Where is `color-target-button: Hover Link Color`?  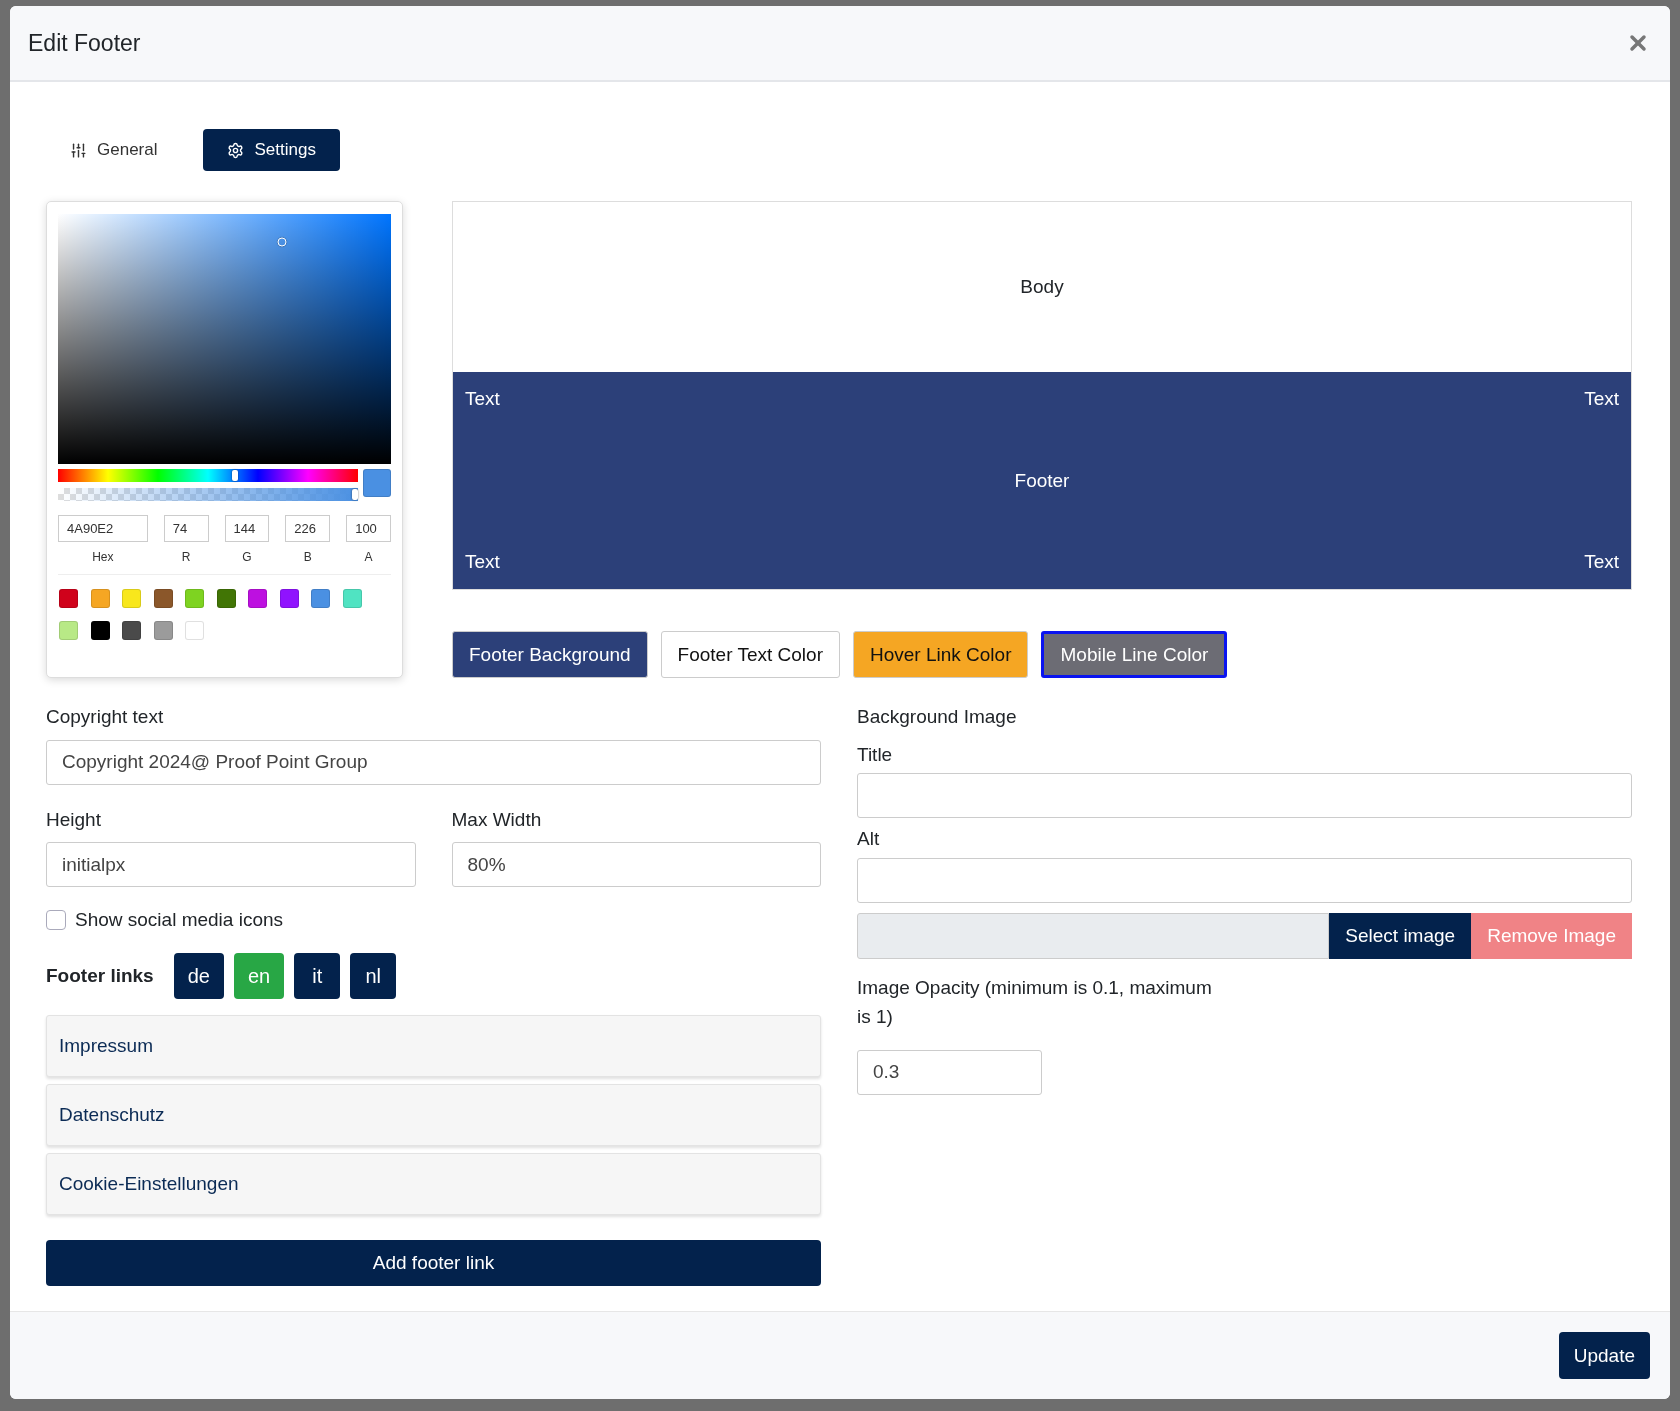 color-target-button: Hover Link Color is located at coordinates (941, 654).